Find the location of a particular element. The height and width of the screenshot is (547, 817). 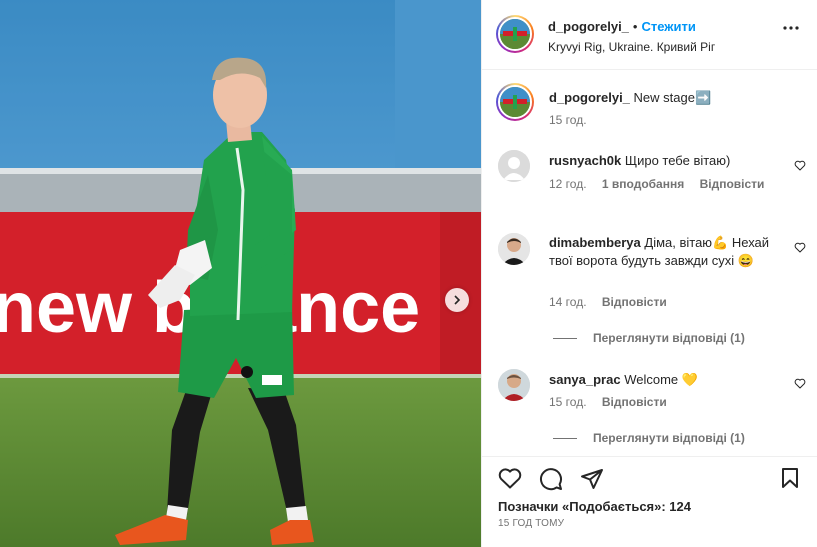

author-avatar is located at coordinates (515, 34).